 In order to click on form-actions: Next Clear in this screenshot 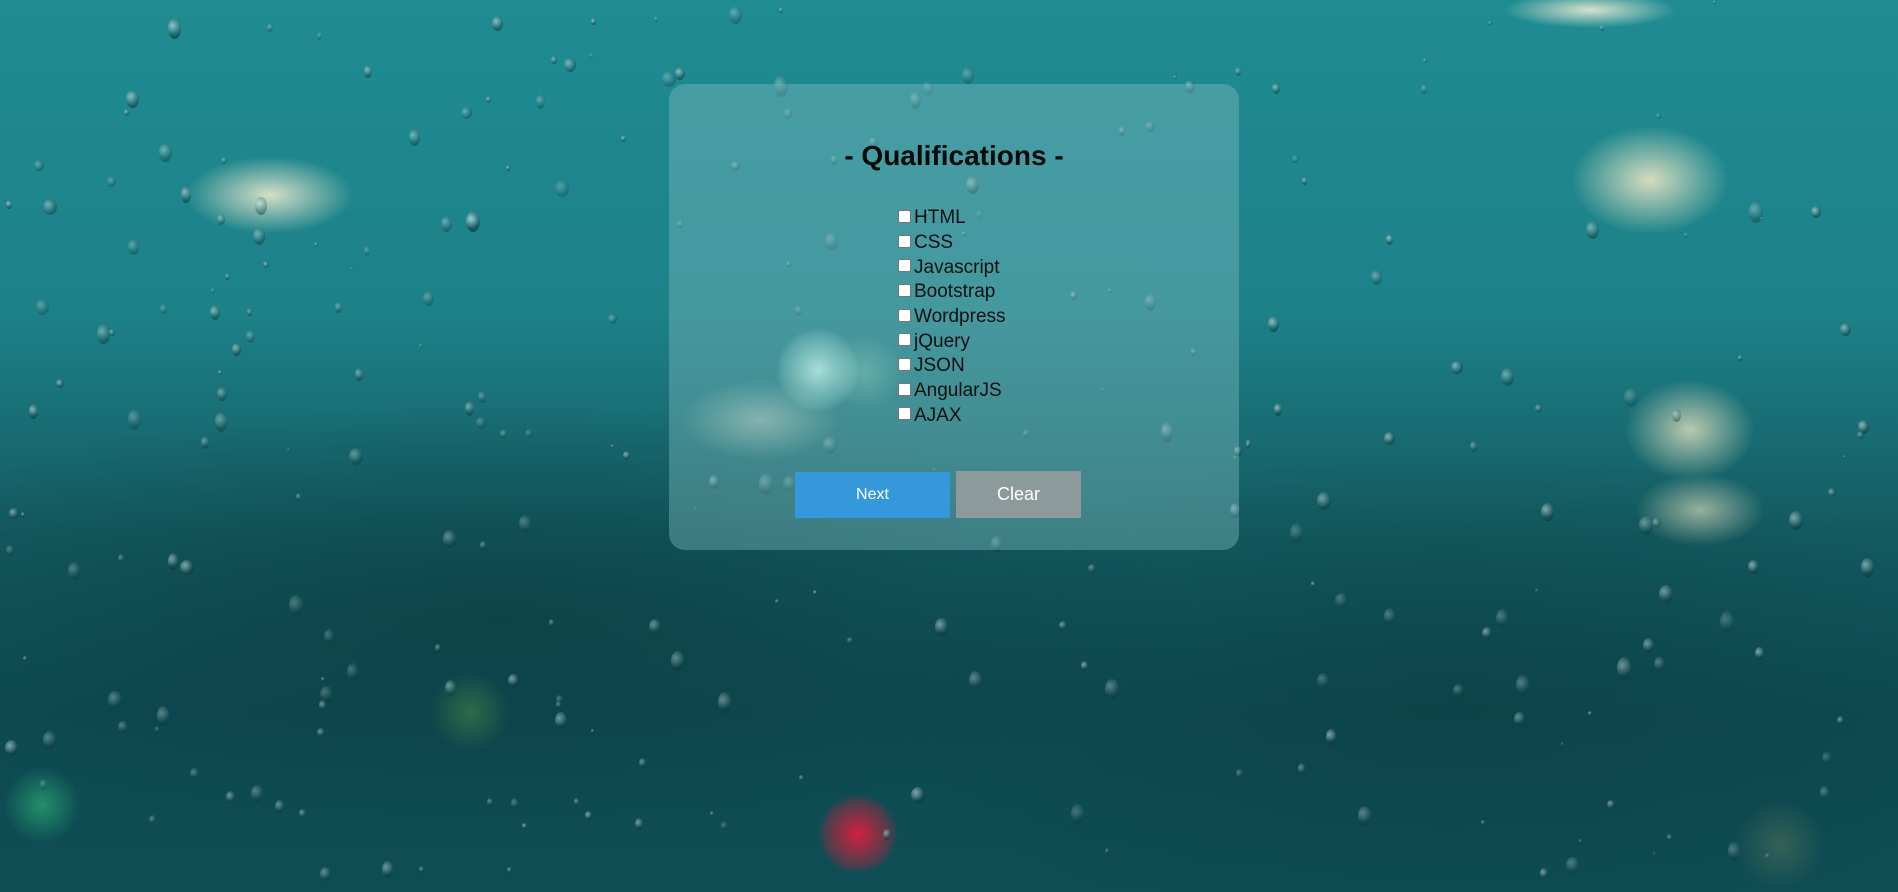, I will do `click(938, 494)`.